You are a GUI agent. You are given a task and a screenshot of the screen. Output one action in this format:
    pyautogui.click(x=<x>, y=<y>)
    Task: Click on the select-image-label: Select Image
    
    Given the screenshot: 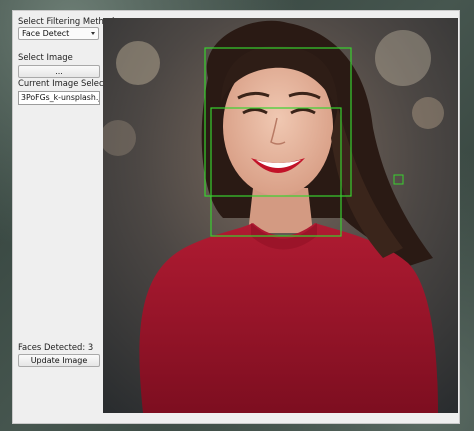 What is the action you would take?
    pyautogui.click(x=45, y=57)
    